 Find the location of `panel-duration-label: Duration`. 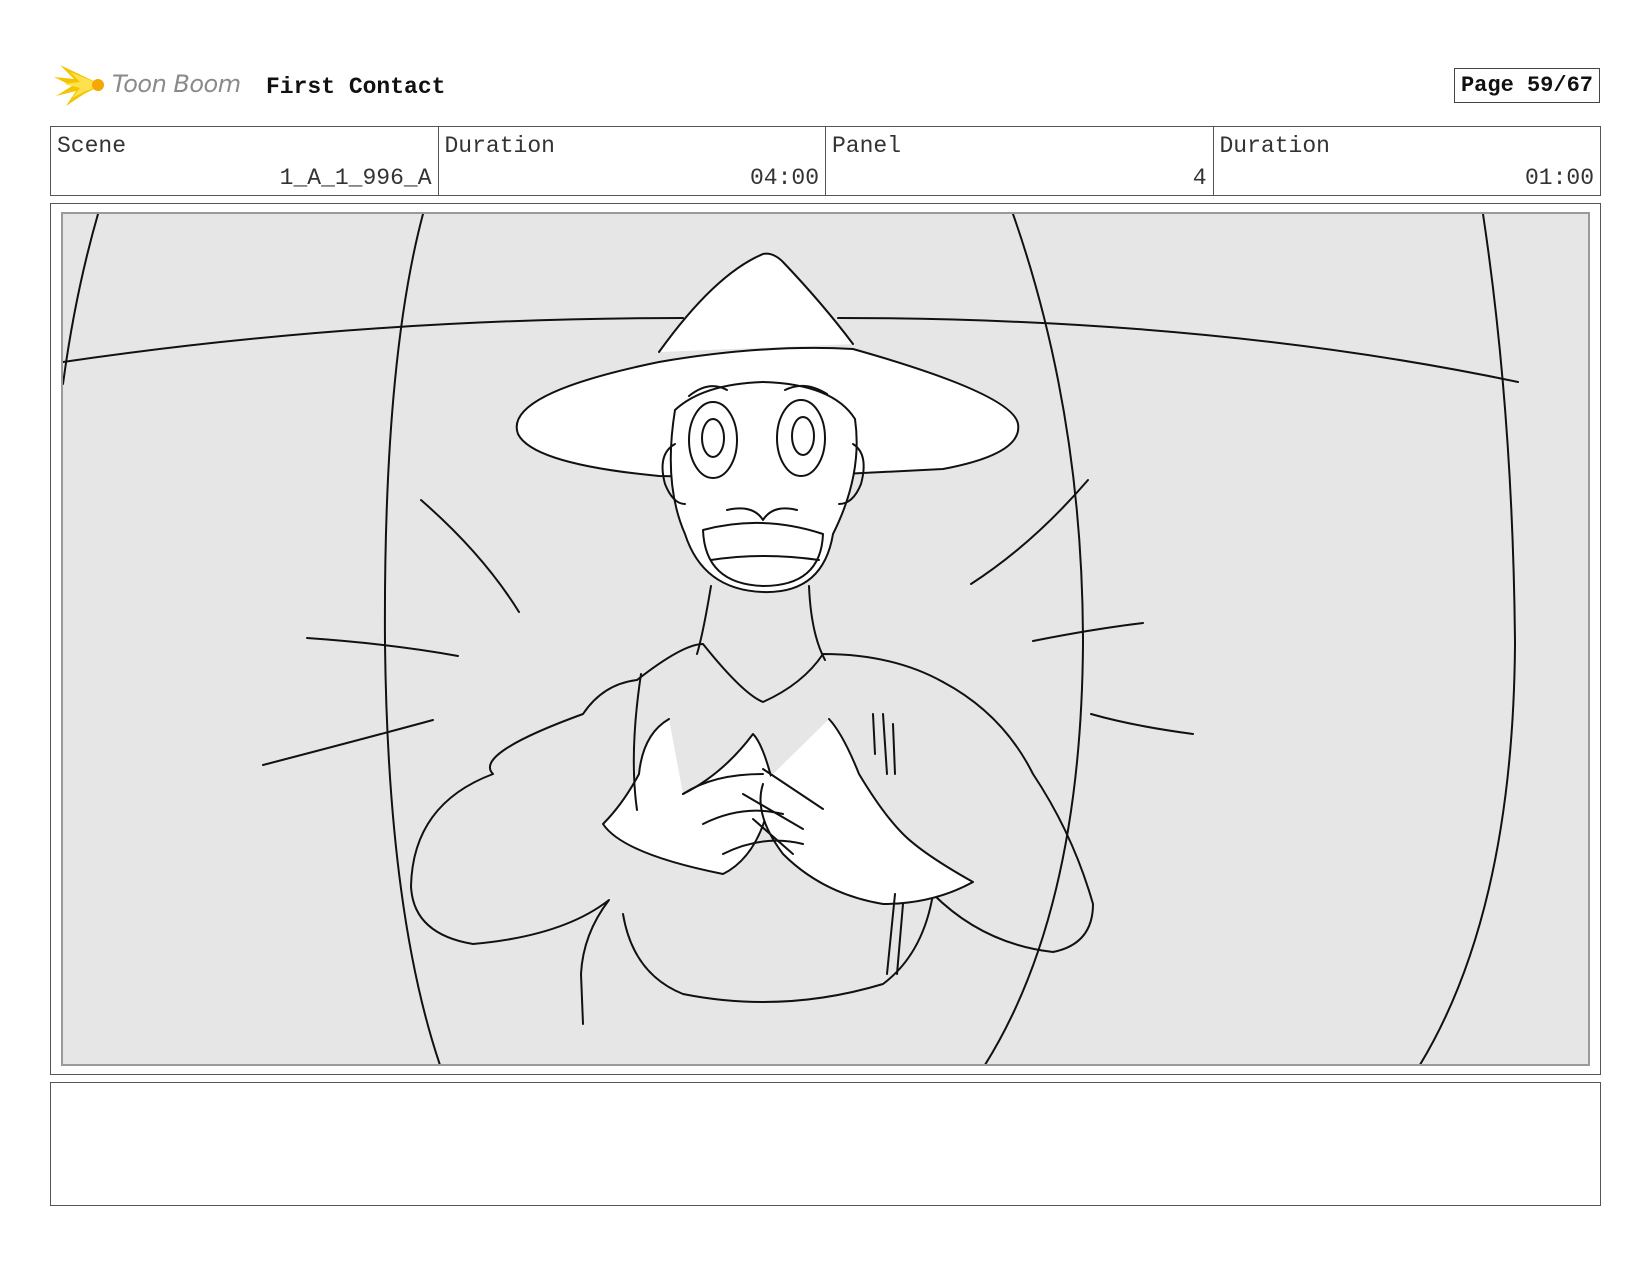

panel-duration-label: Duration is located at coordinates (1274, 146).